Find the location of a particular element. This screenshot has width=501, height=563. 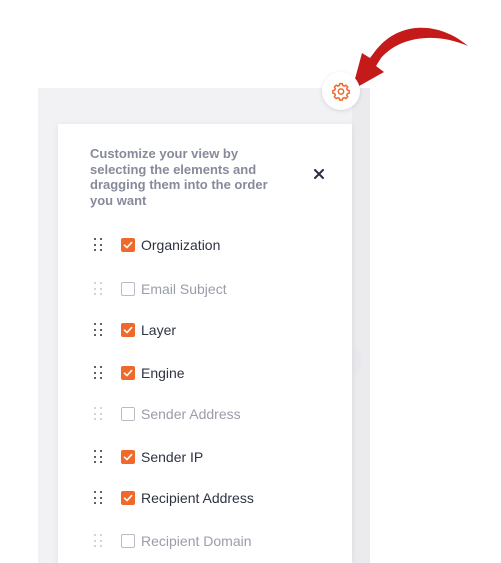

list-item-organization: Organization is located at coordinates (157, 245).